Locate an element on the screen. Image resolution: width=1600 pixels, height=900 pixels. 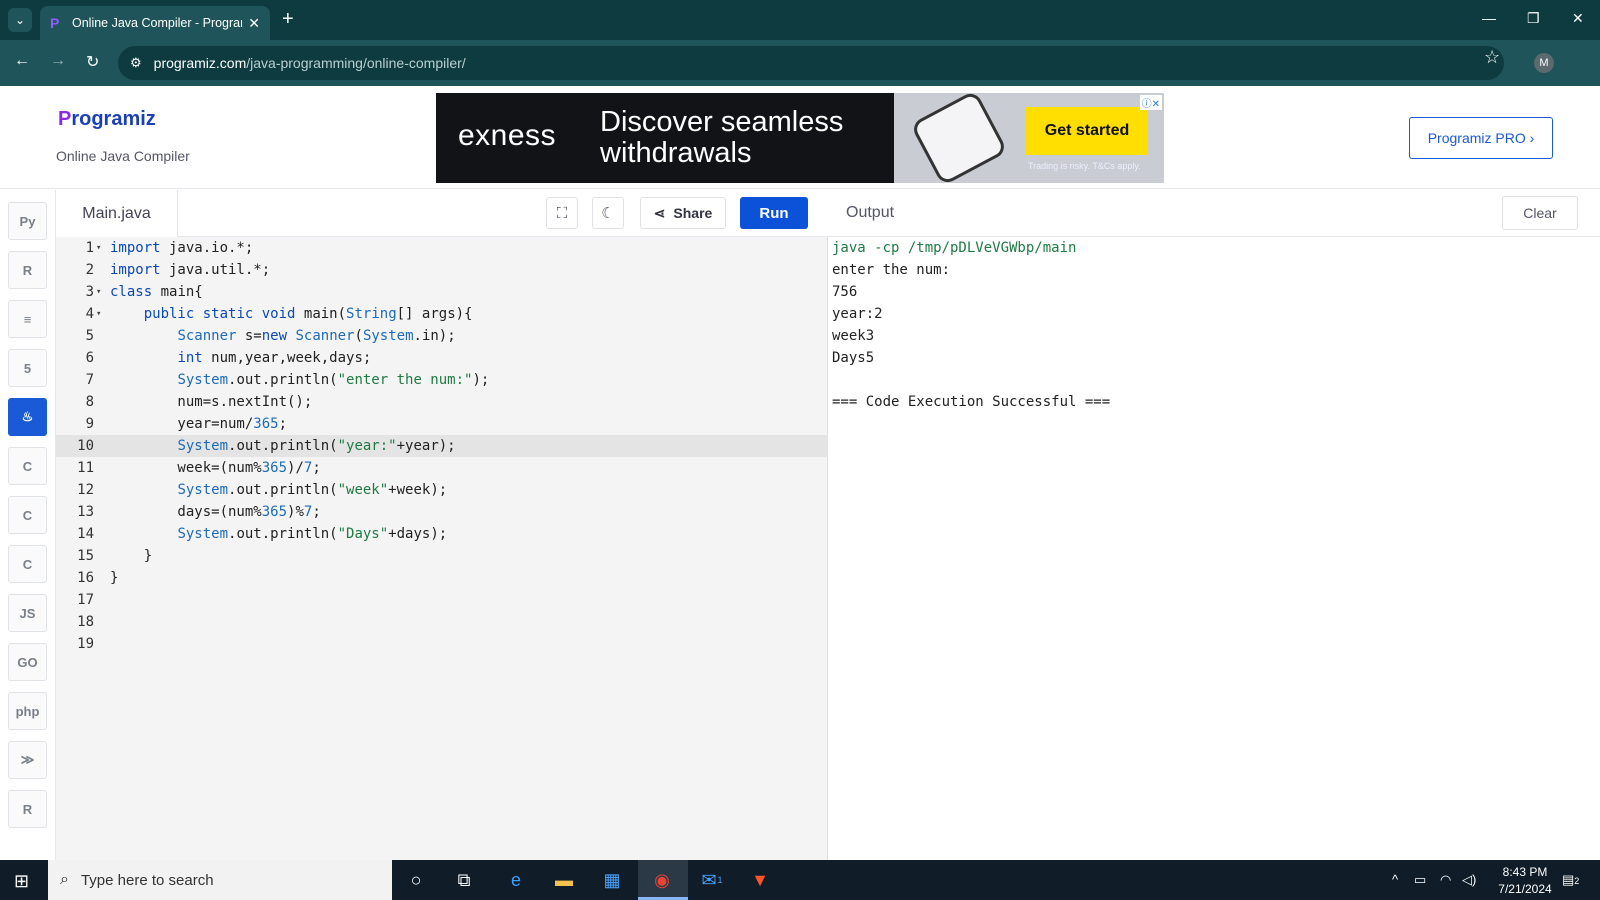
forward-icon: → is located at coordinates (58, 61).